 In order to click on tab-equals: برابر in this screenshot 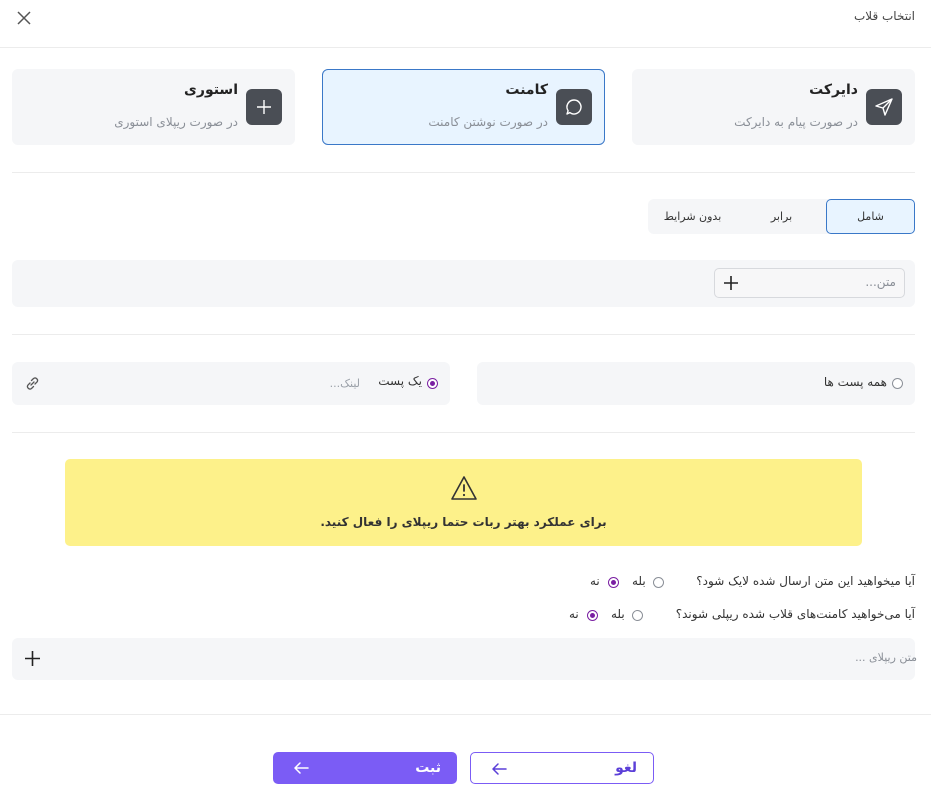, I will do `click(781, 216)`.